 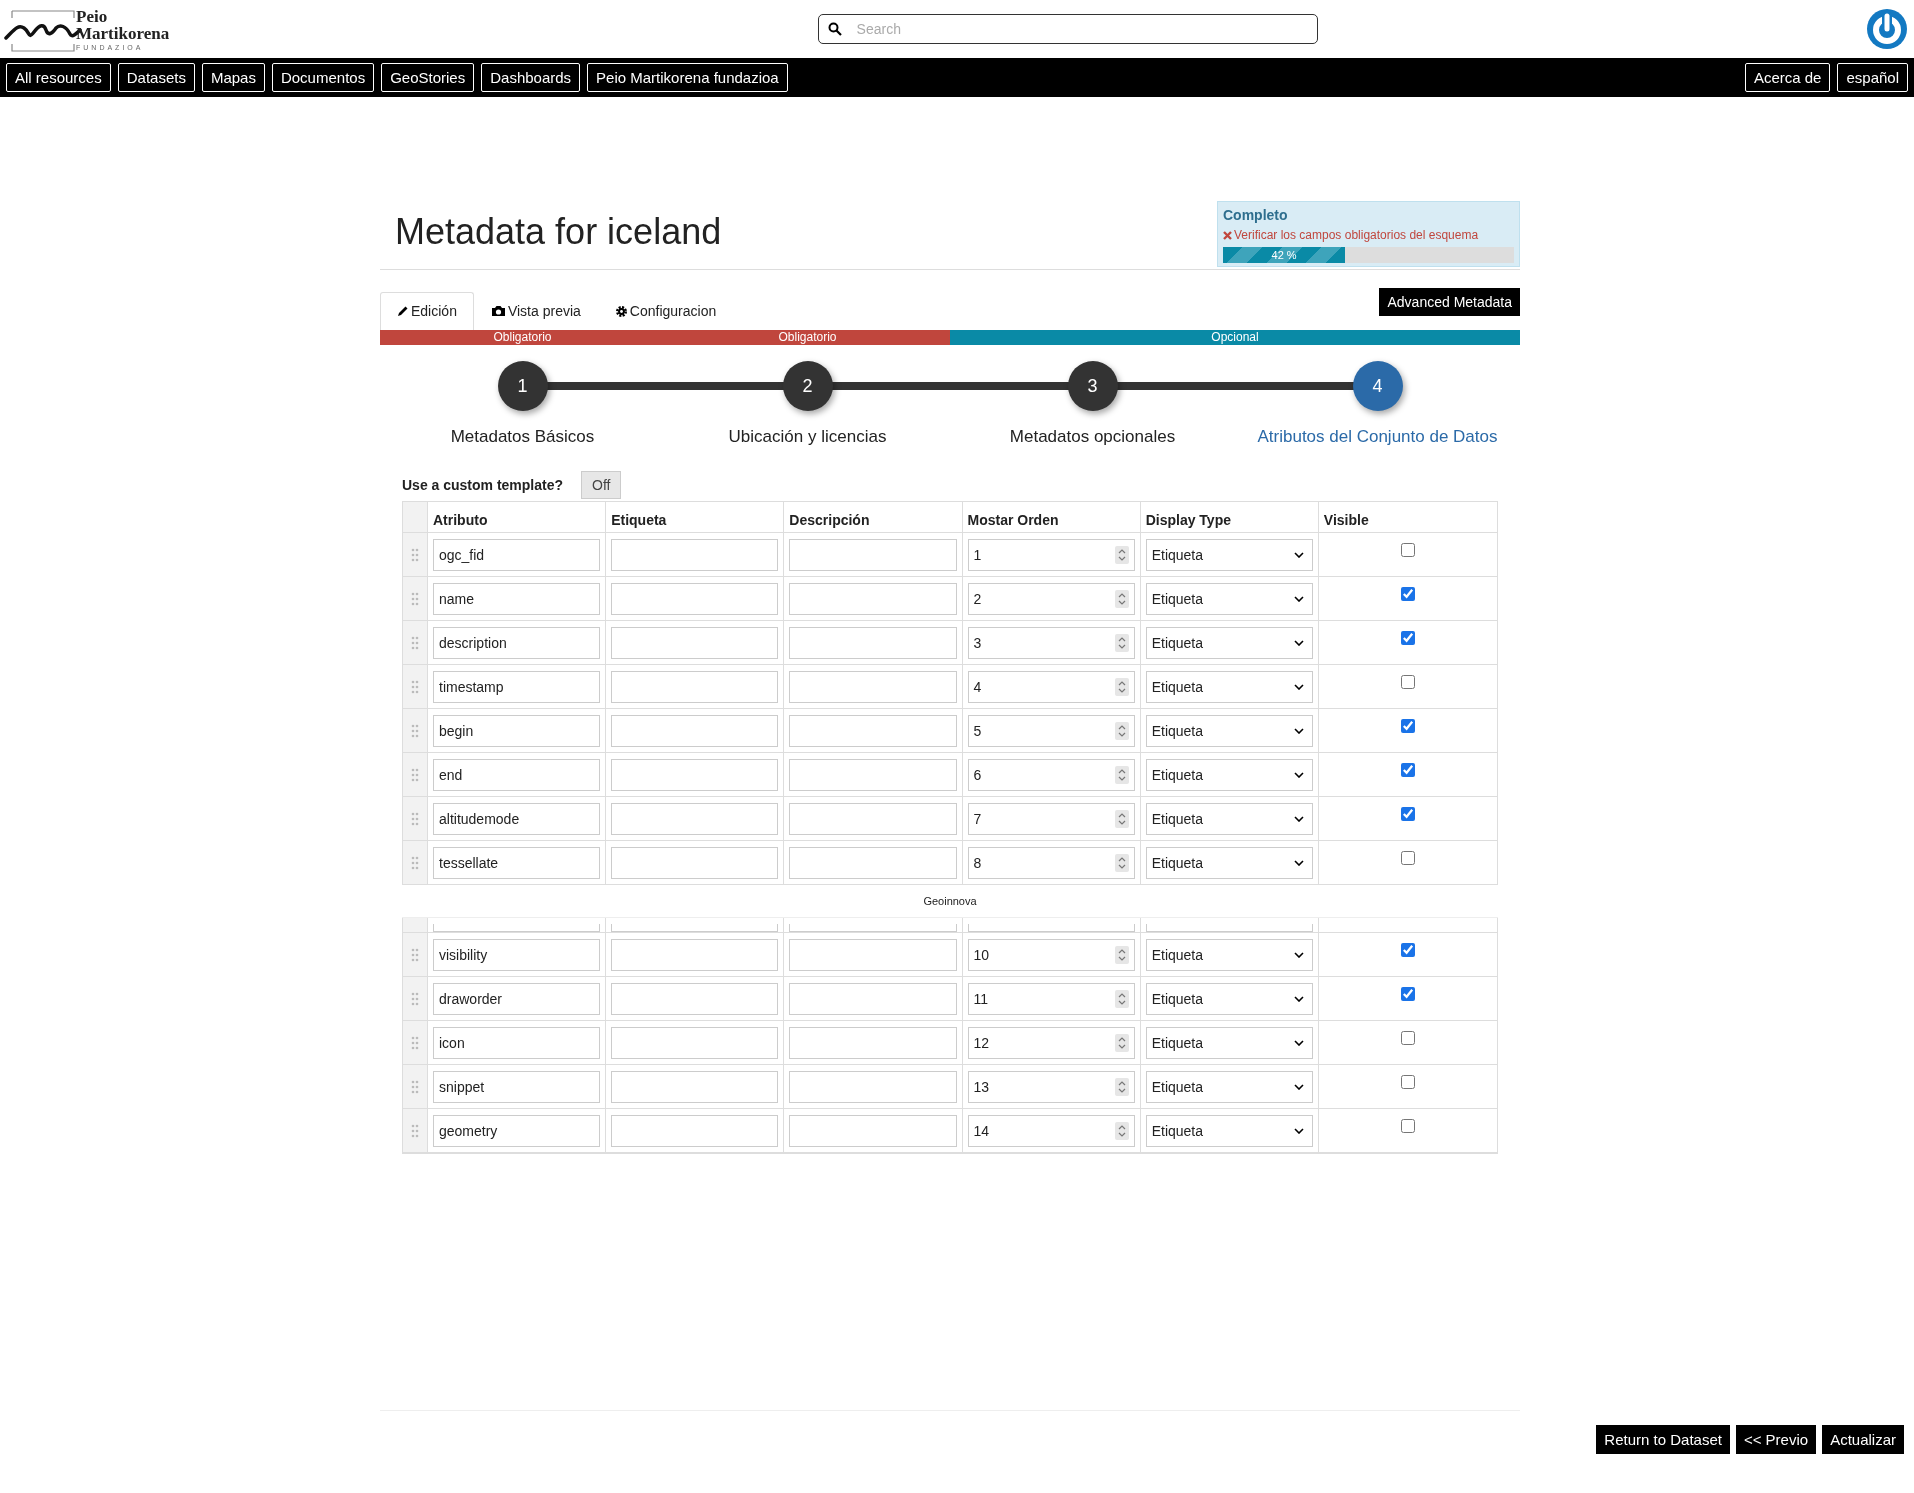 What do you see at coordinates (1067, 29) in the screenshot?
I see `search-field: Search` at bounding box center [1067, 29].